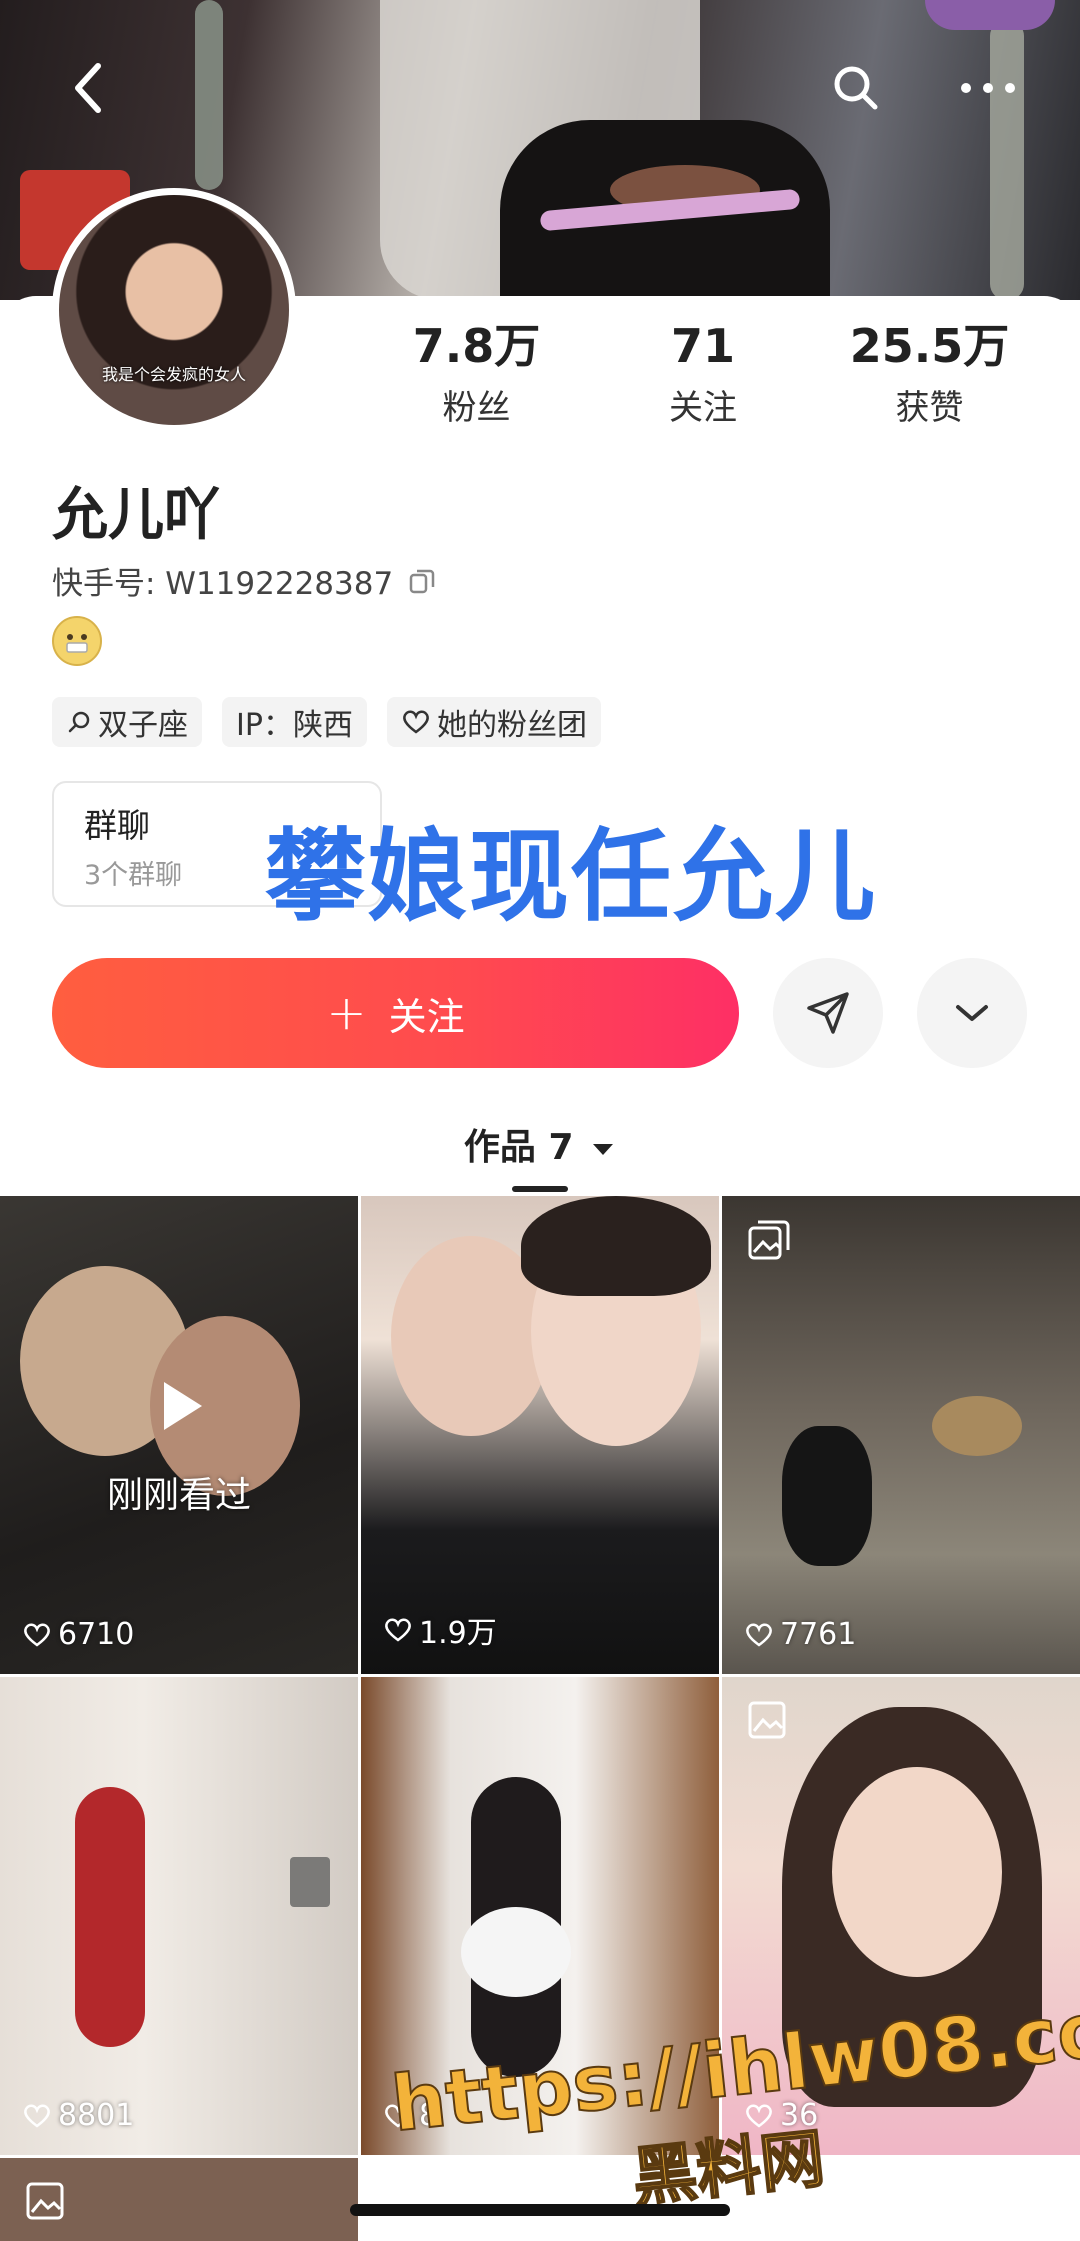 This screenshot has height=2241, width=1080. I want to click on tag-constellation: 双子座, so click(127, 722).